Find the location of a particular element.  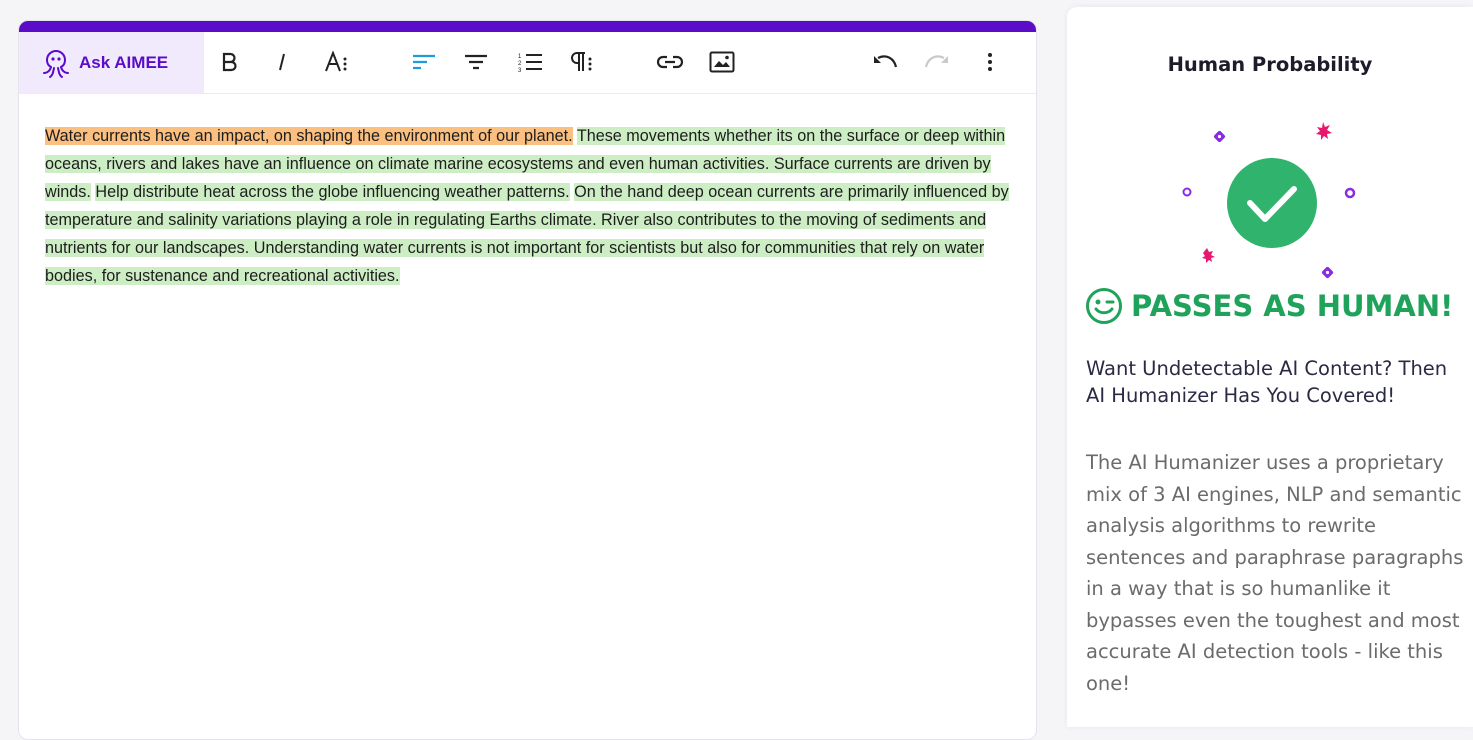

more-icon is located at coordinates (990, 62).